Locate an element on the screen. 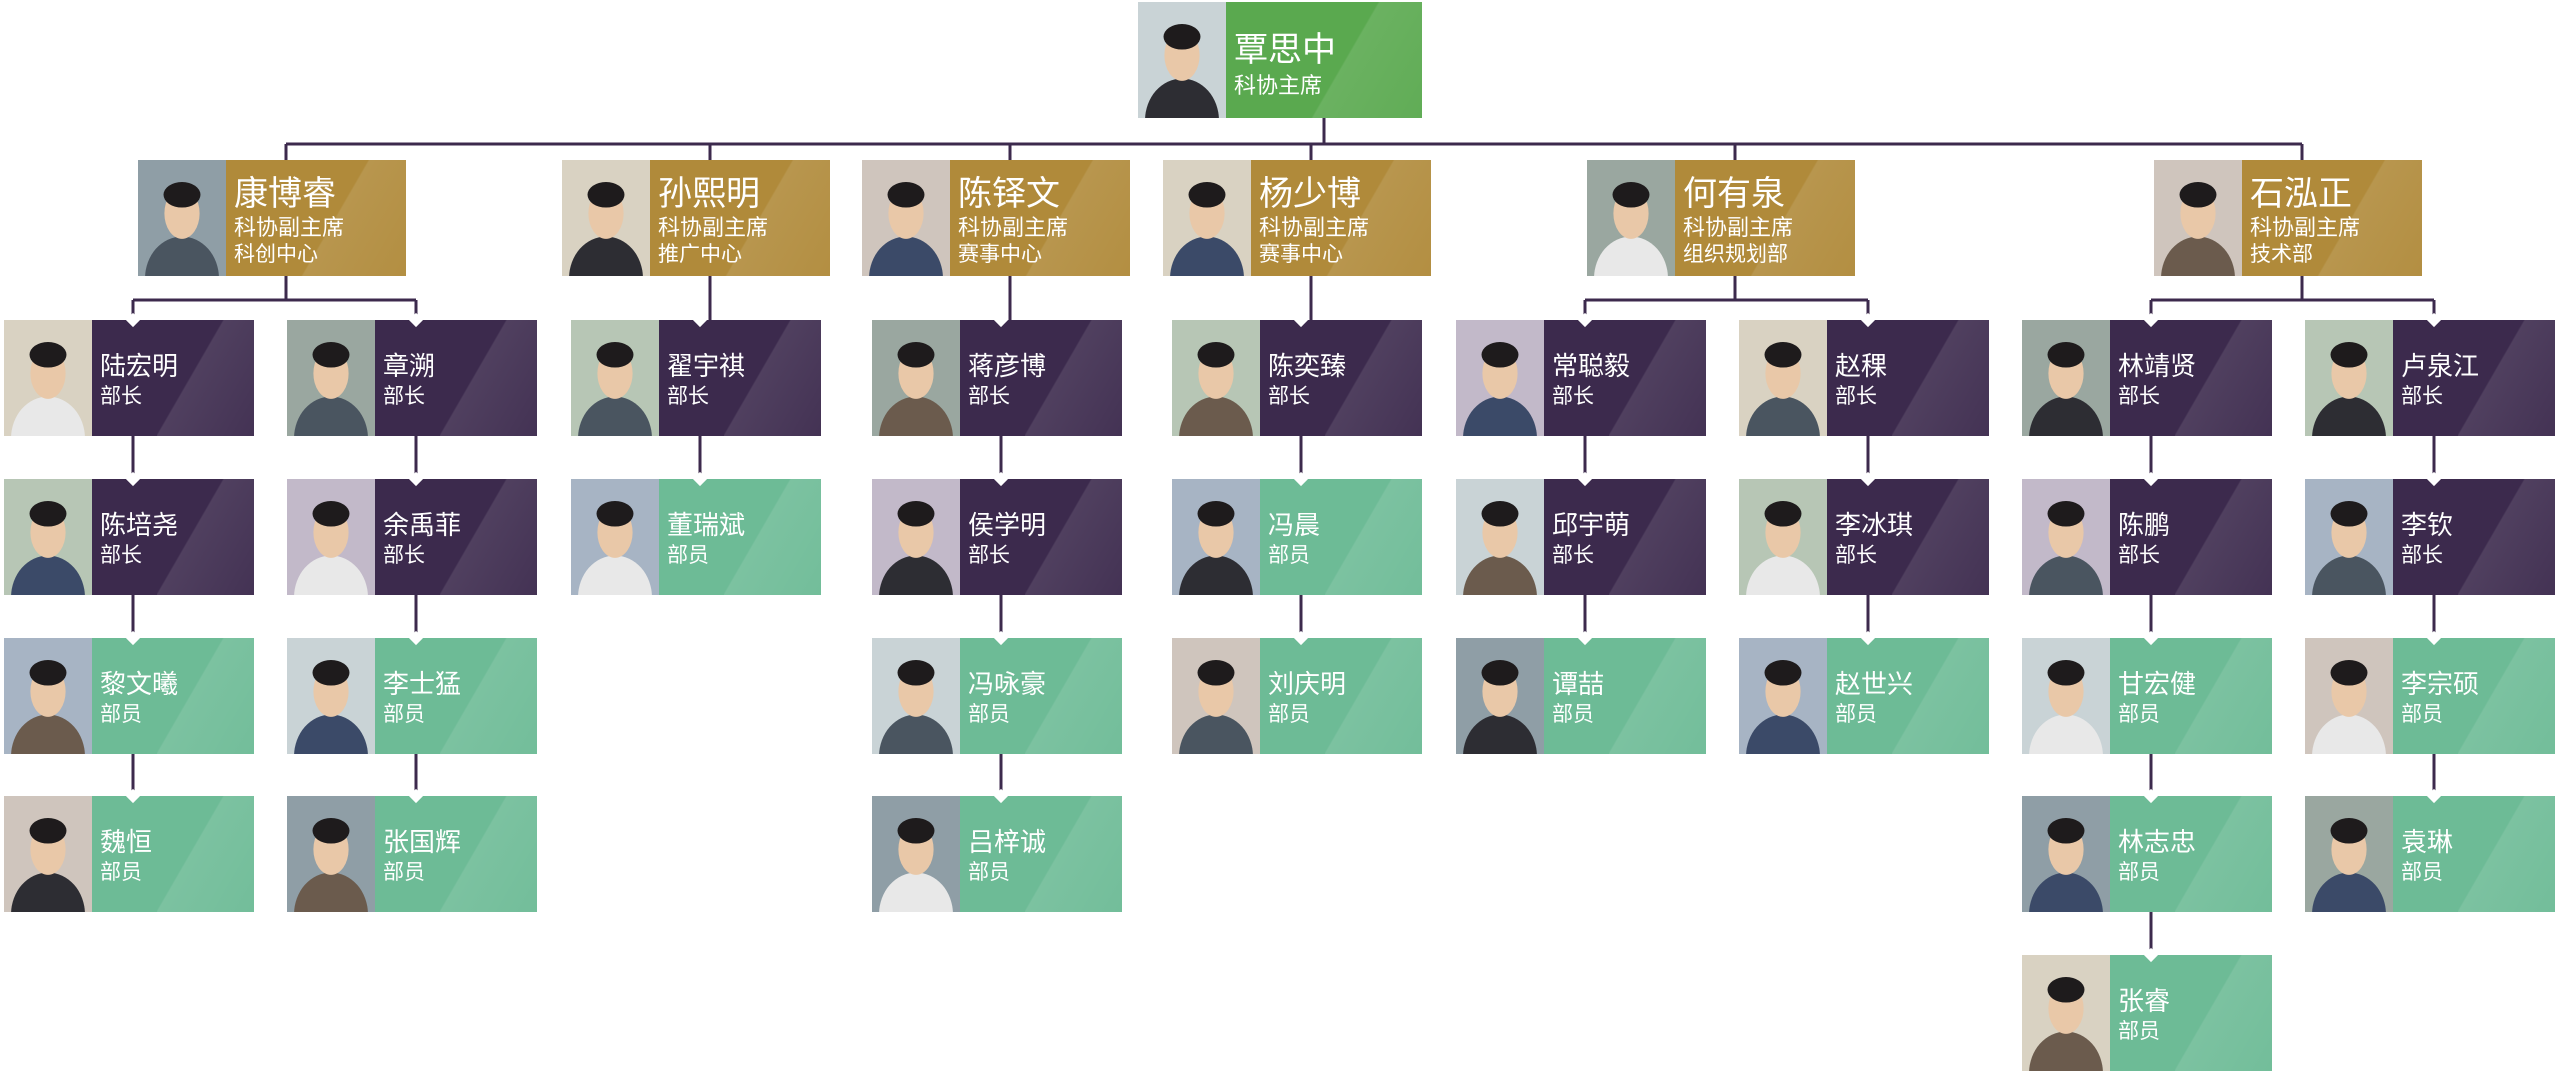 The height and width of the screenshot is (1073, 2560). department-name: 科创中心 is located at coordinates (276, 254).